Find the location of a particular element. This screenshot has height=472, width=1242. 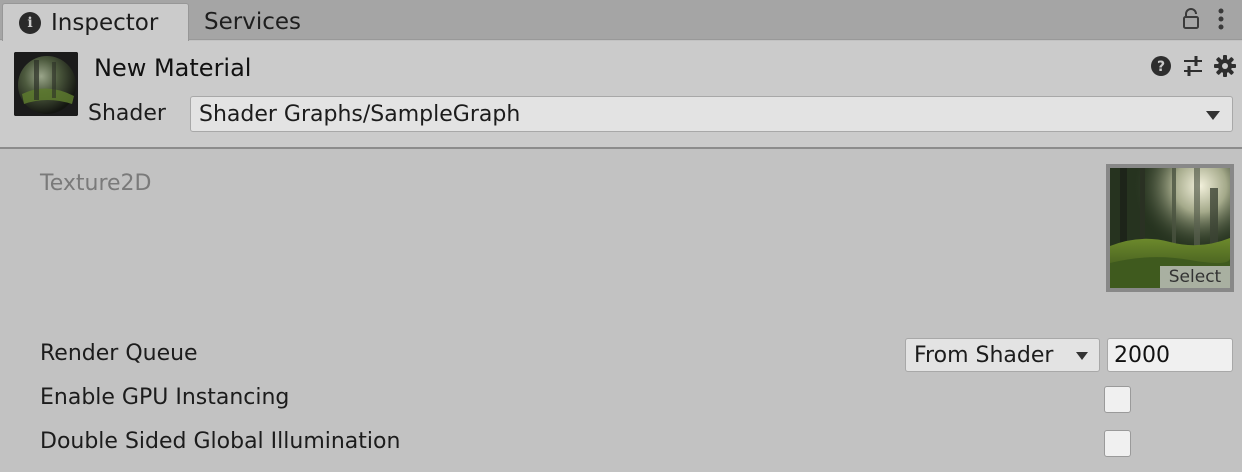

texture-slot: Select is located at coordinates (1170, 228).